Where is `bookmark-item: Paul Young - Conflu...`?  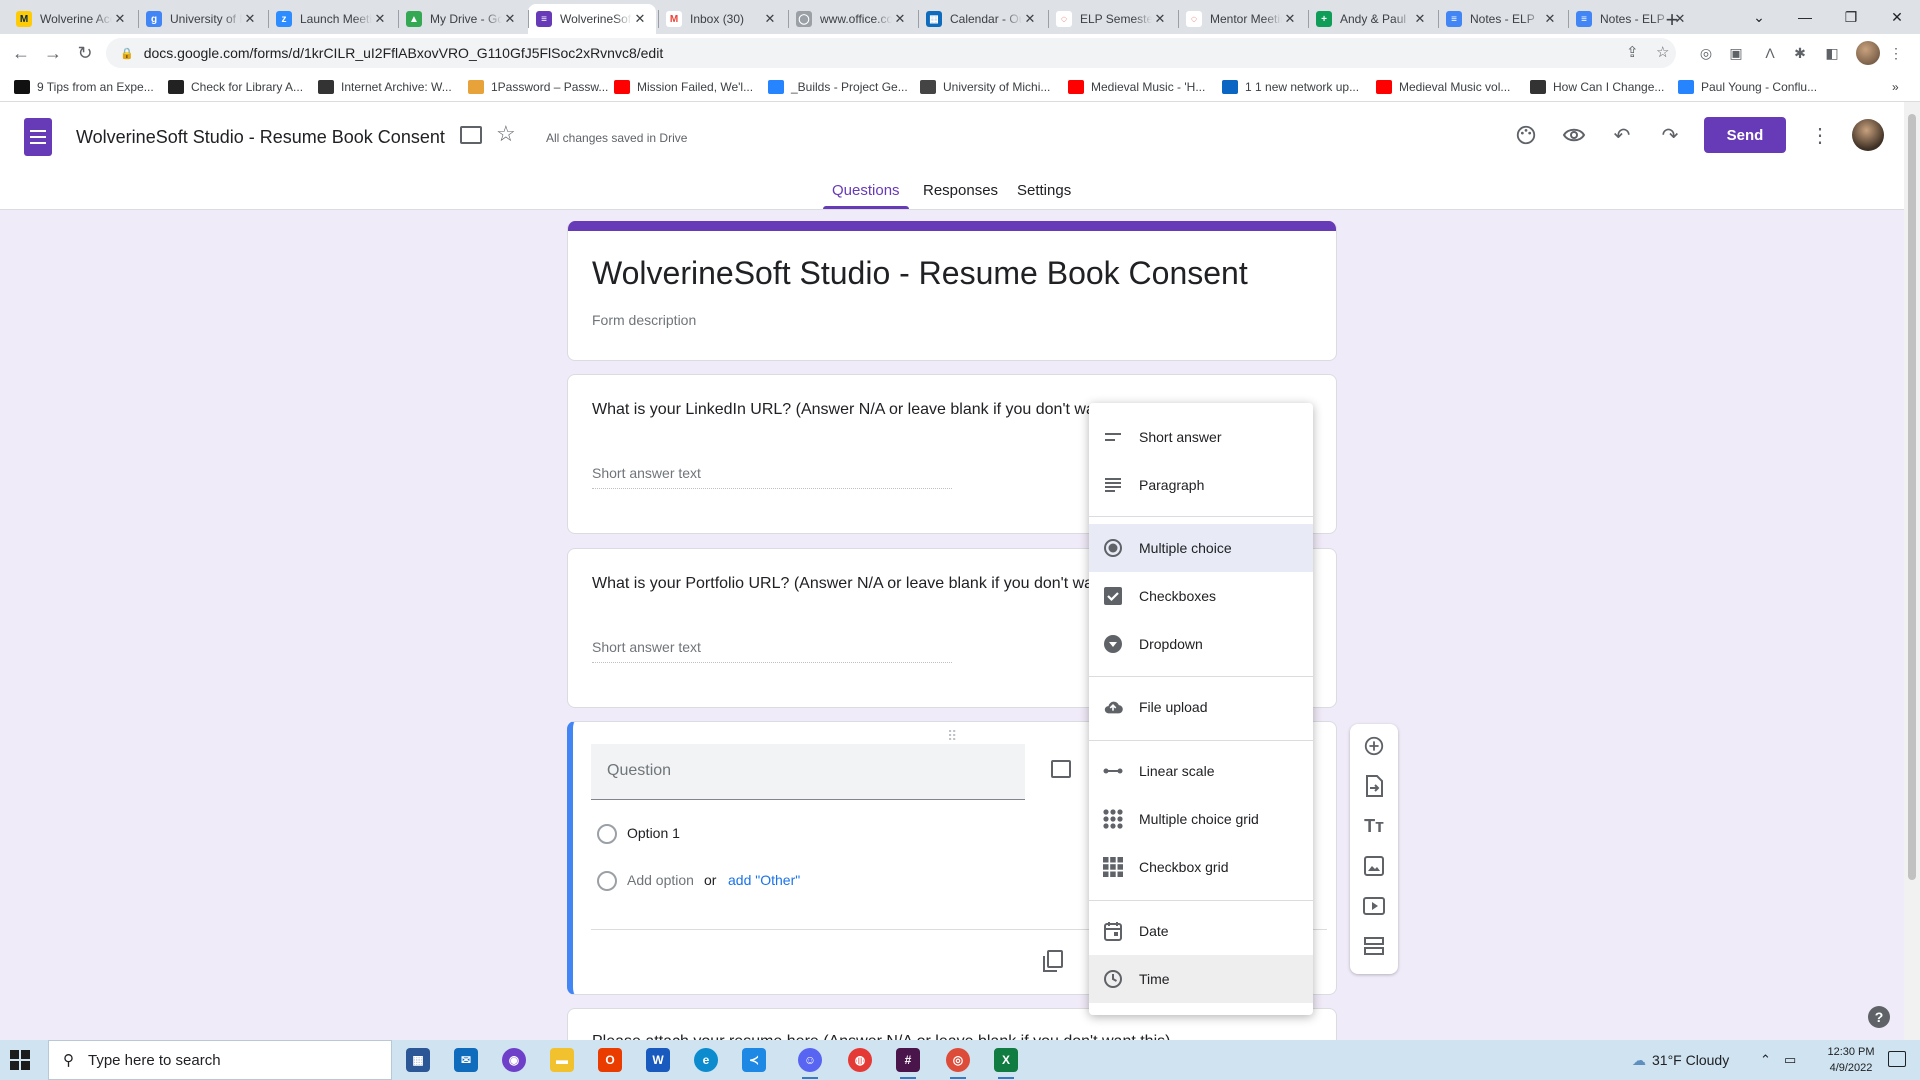 bookmark-item: Paul Young - Conflu... is located at coordinates (1747, 87).